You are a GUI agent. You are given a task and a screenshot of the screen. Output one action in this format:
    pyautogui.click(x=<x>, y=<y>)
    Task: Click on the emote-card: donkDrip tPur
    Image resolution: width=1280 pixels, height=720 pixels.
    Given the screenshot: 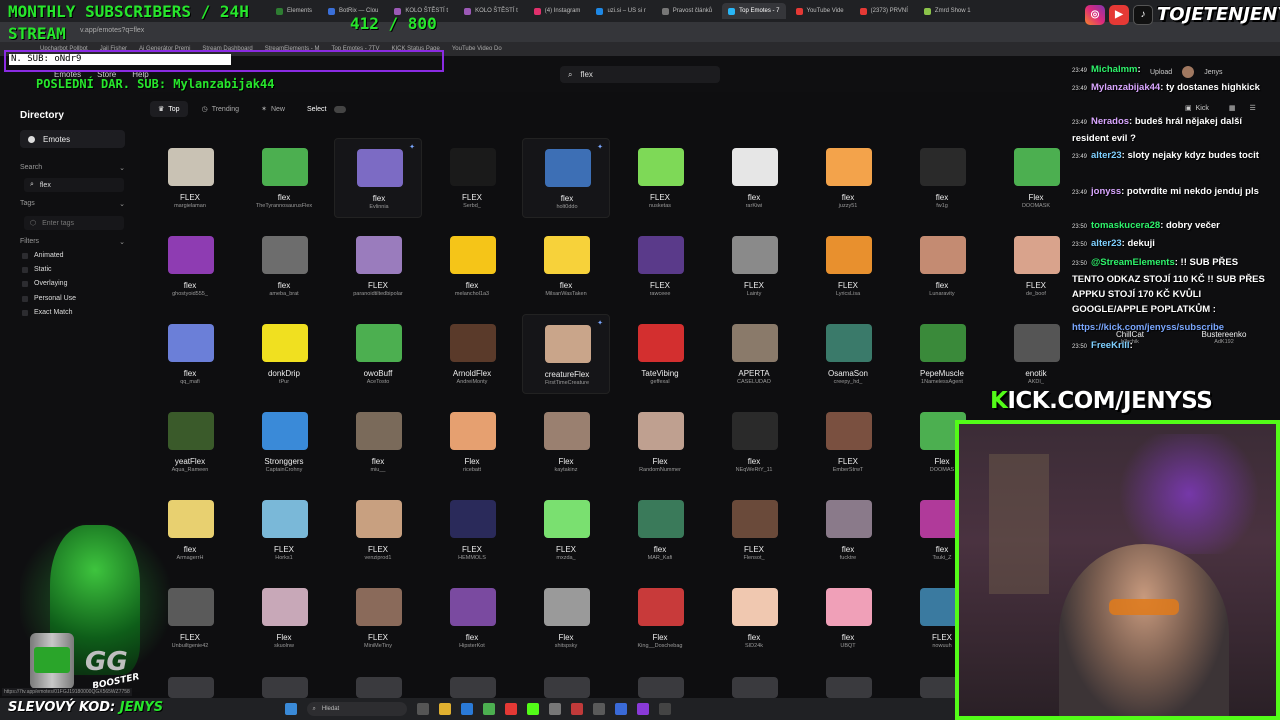 What is the action you would take?
    pyautogui.click(x=284, y=354)
    